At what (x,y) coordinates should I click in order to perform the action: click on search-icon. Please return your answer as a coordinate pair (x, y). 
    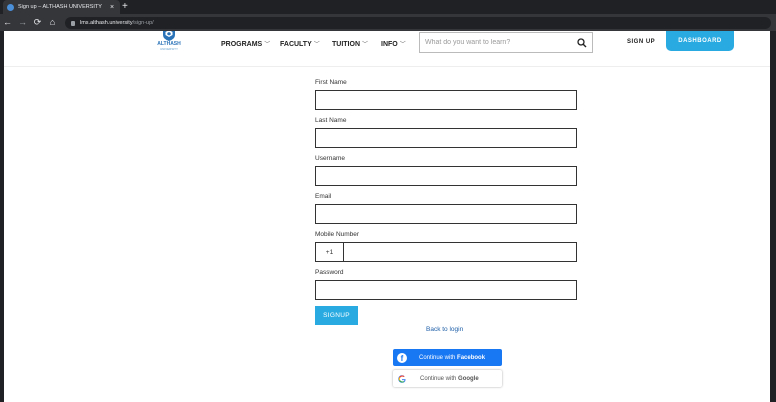
    Looking at the image, I should click on (582, 42).